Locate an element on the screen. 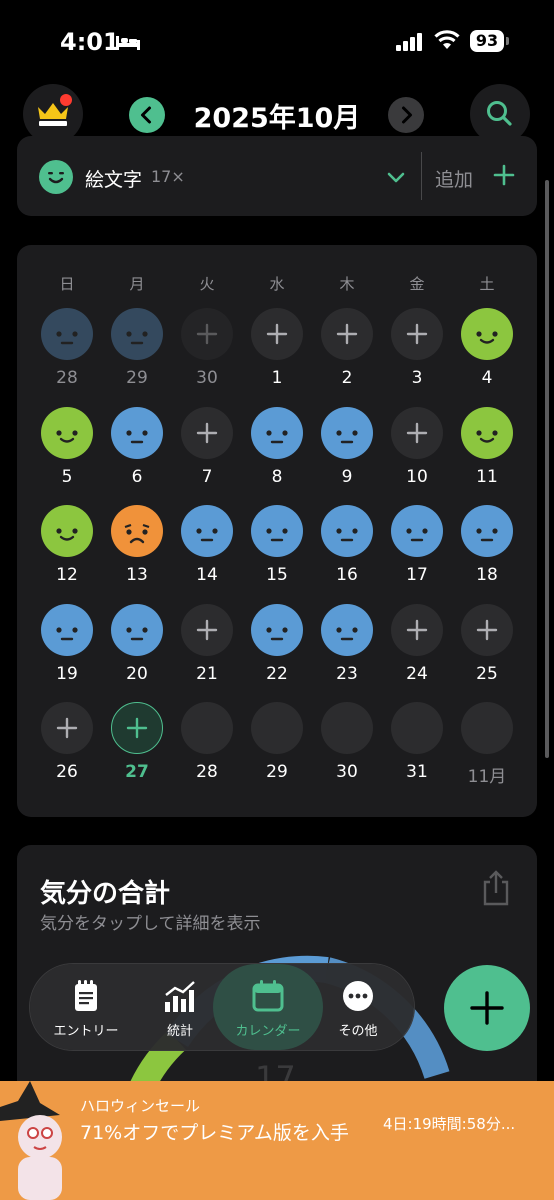 The width and height of the screenshot is (554, 1200). premium-crown-button is located at coordinates (53, 114).